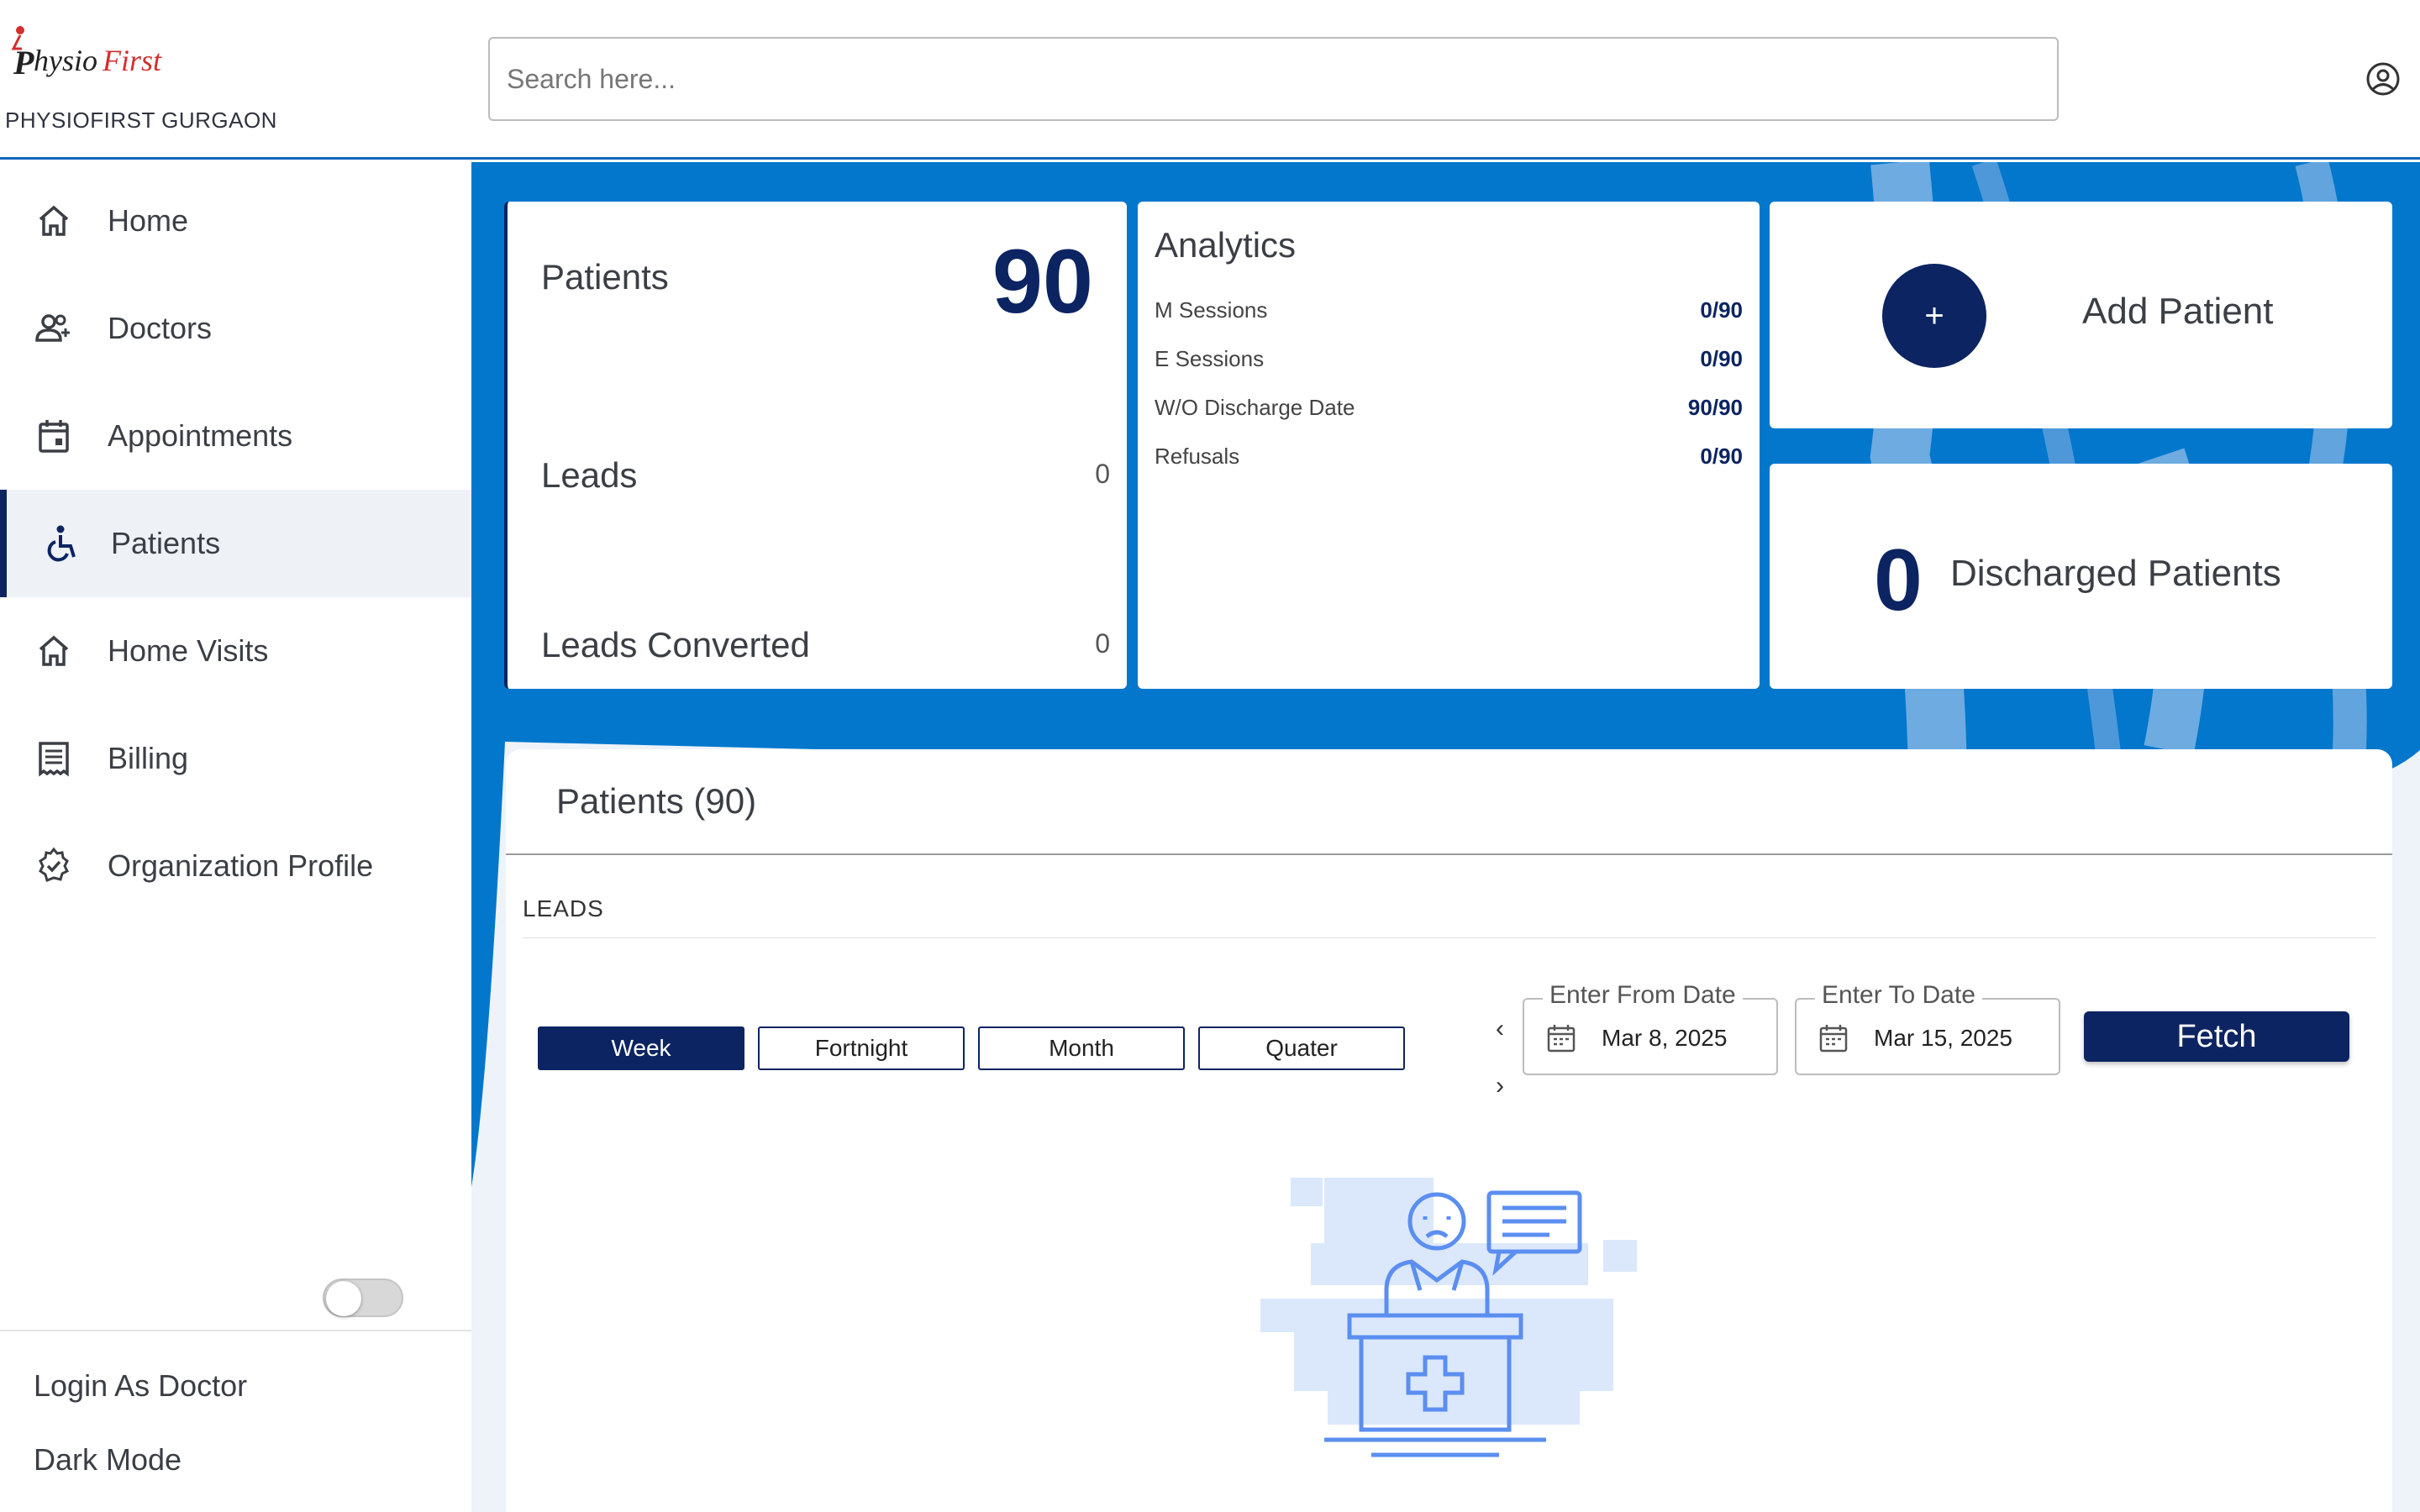 The width and height of the screenshot is (2420, 1512). Describe the element at coordinates (1449, 937) in the screenshot. I see `leads-divider` at that location.